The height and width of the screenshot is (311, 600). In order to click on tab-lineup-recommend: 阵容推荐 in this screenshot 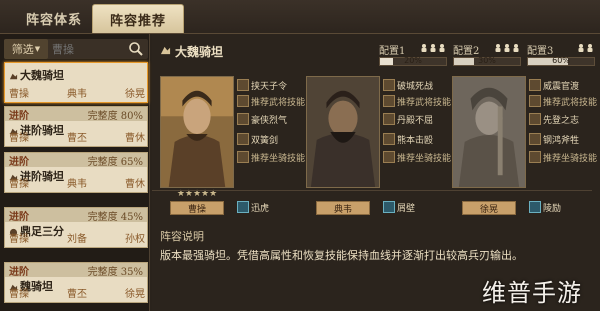, I will do `click(138, 18)`.